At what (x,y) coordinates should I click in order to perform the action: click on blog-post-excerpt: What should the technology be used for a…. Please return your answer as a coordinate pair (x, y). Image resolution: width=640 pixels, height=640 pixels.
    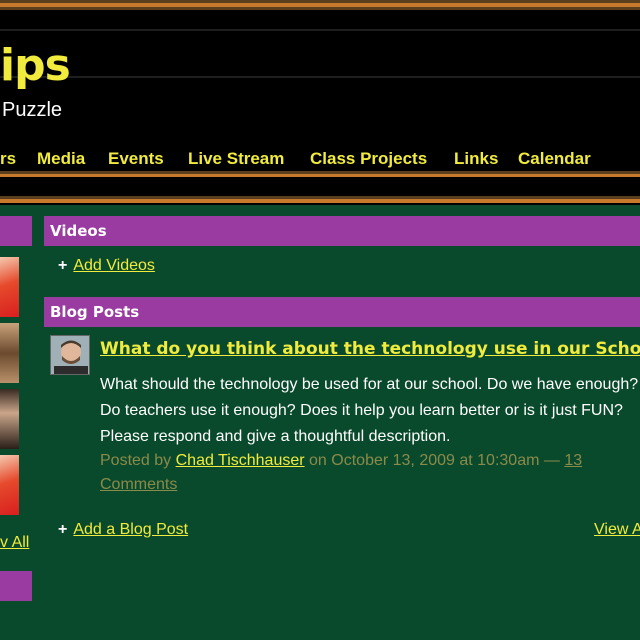
    Looking at the image, I should click on (369, 410).